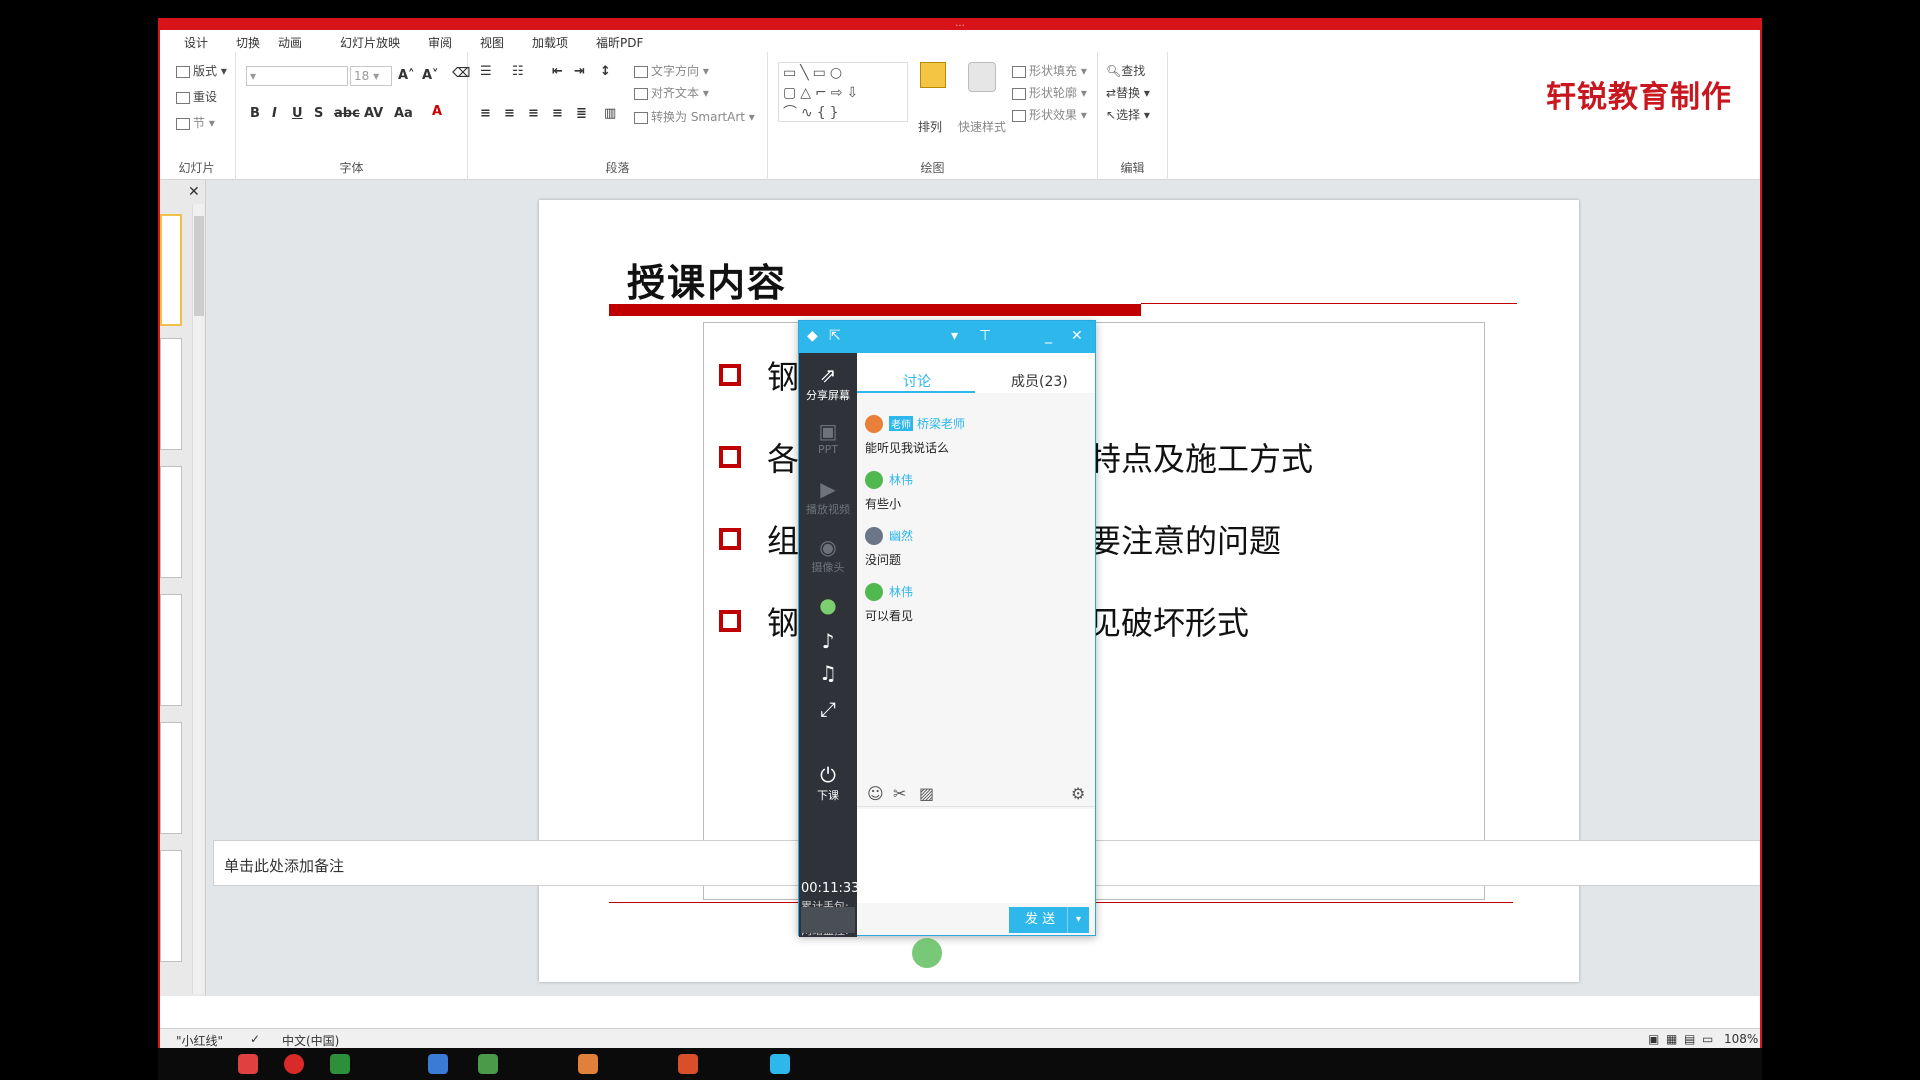 The width and height of the screenshot is (1920, 1080). I want to click on italic-icon: I, so click(274, 113).